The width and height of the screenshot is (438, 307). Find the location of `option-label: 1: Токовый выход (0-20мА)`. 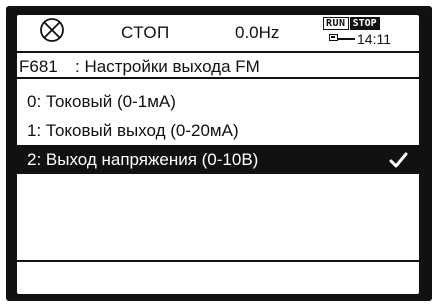

option-label: 1: Токовый выход (0-20мА) is located at coordinates (133, 130).